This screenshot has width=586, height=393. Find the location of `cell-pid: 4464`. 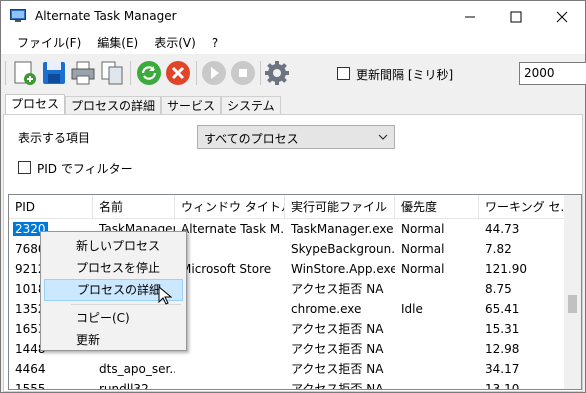

cell-pid: 4464 is located at coordinates (30, 369).